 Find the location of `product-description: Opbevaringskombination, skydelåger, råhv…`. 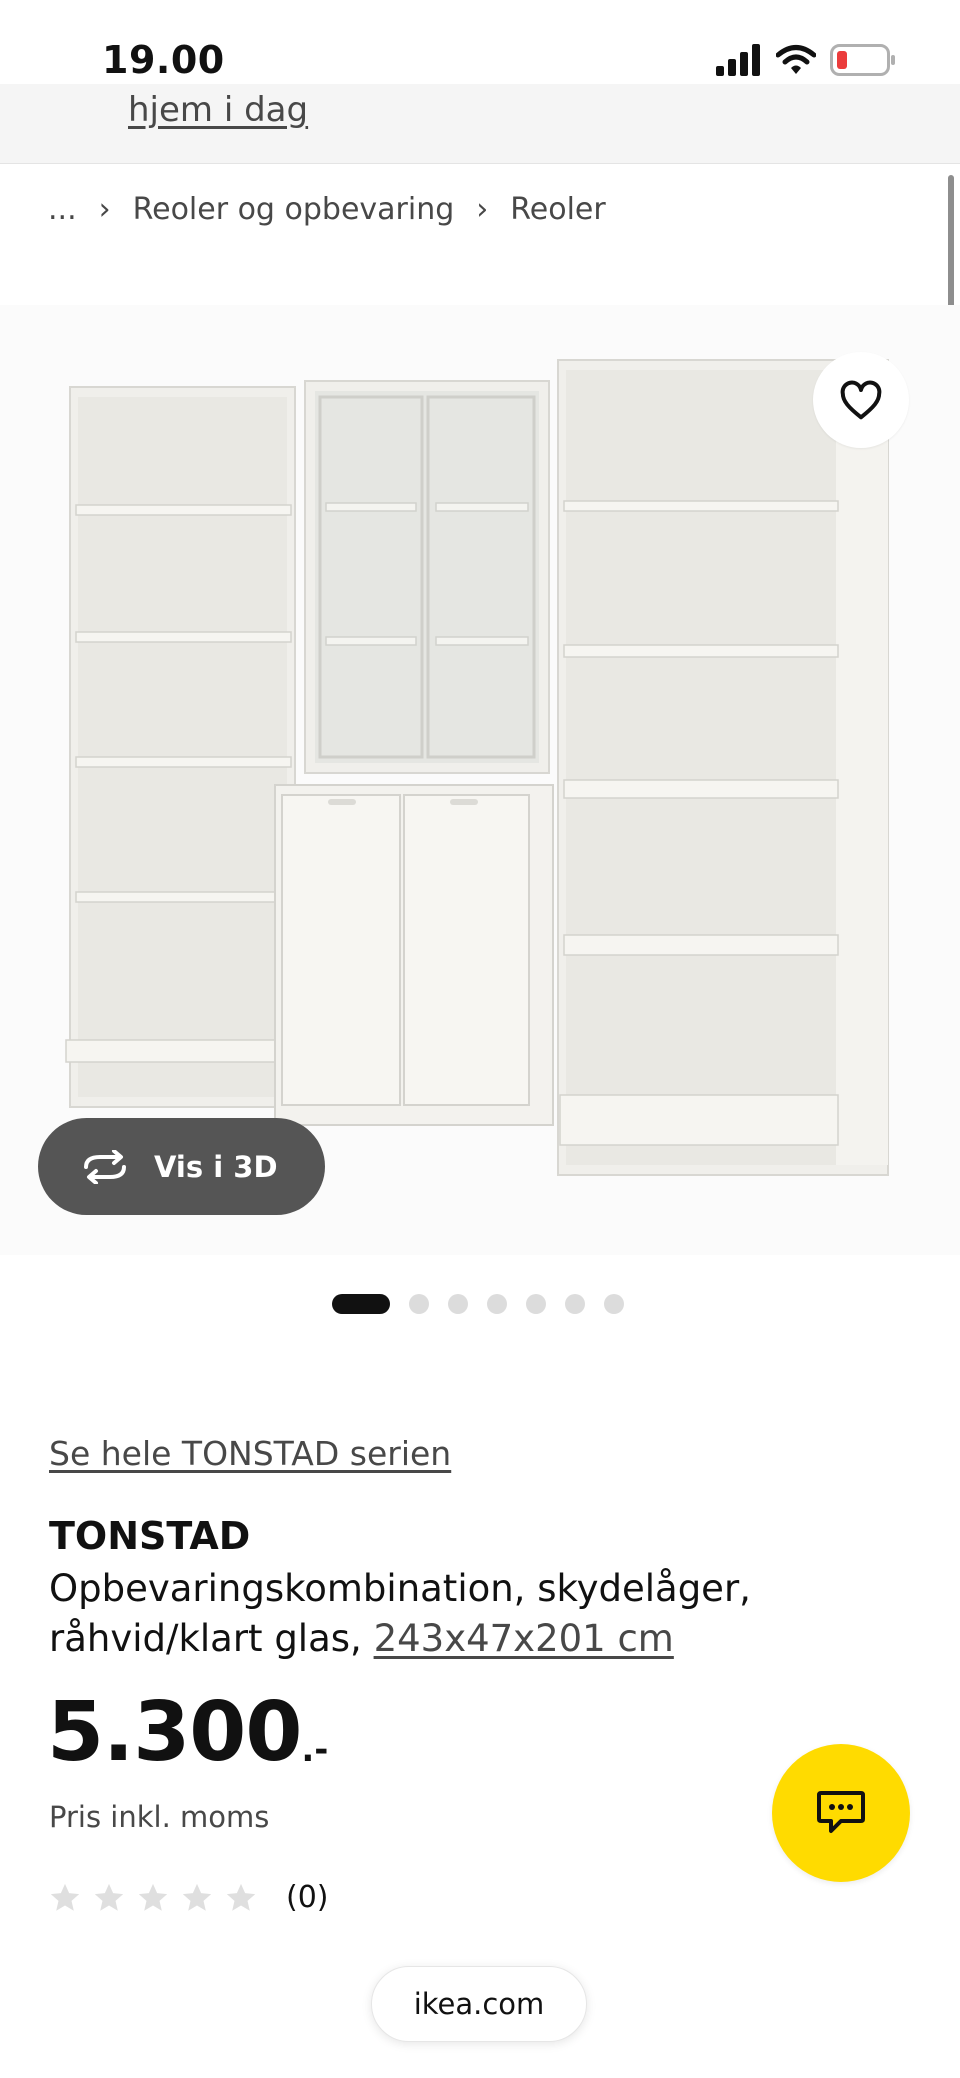

product-description: Opbevaringskombination, skydelåger, råhv… is located at coordinates (449, 1614).